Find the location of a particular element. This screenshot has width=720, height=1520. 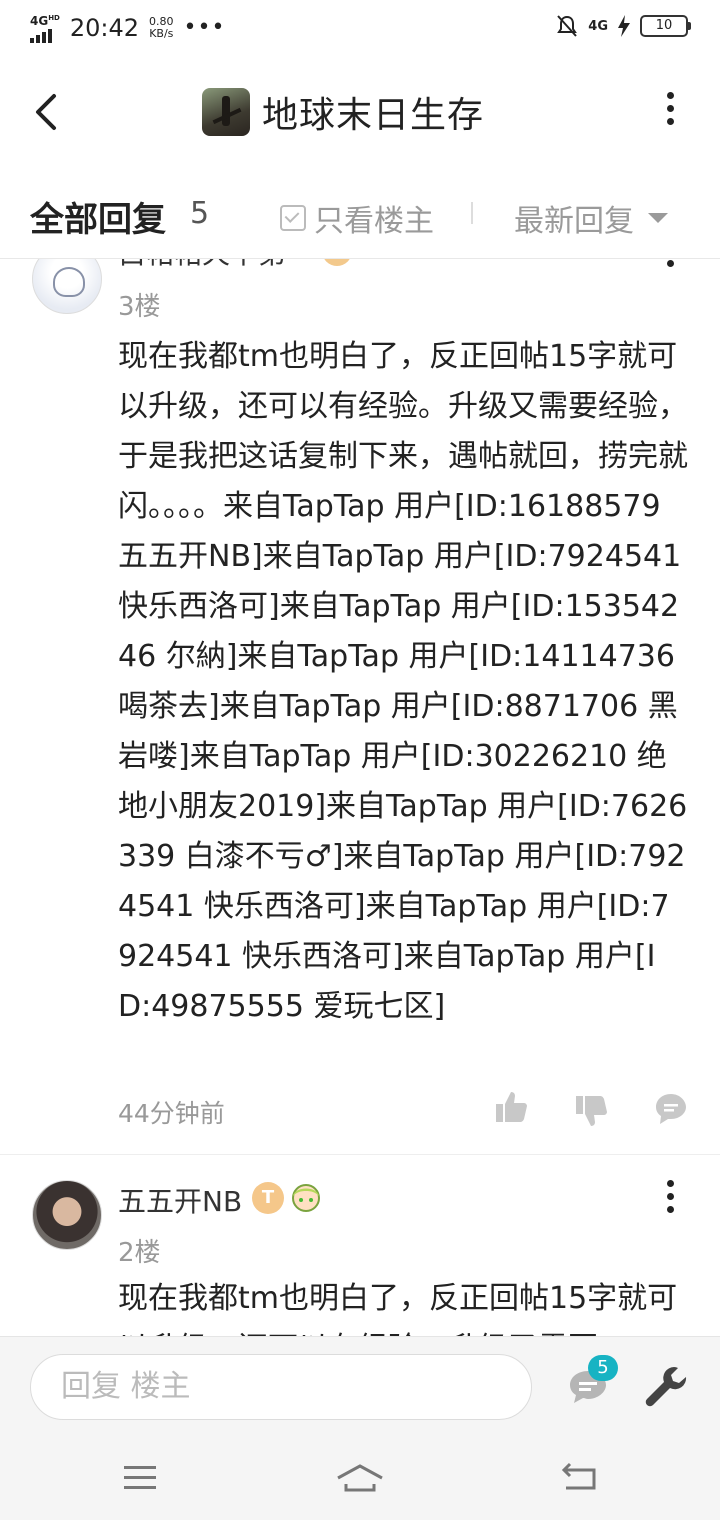

reply-filter-bar: 全部回复 5 只看楼主 最新回复 is located at coordinates (360, 213).